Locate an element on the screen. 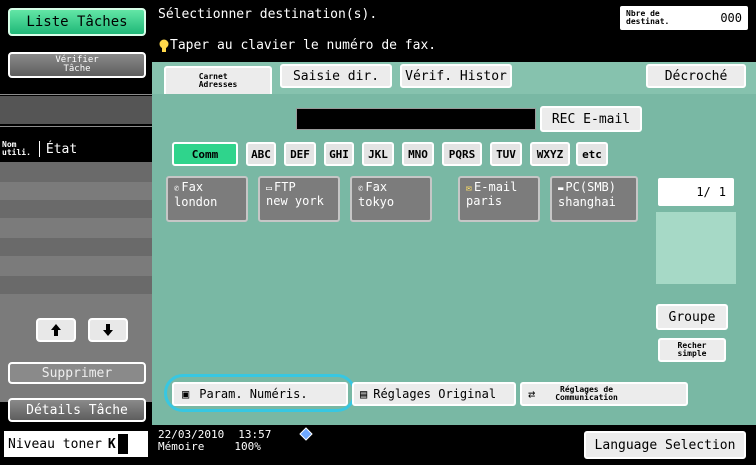  index-tab-mno: MNO is located at coordinates (418, 154).